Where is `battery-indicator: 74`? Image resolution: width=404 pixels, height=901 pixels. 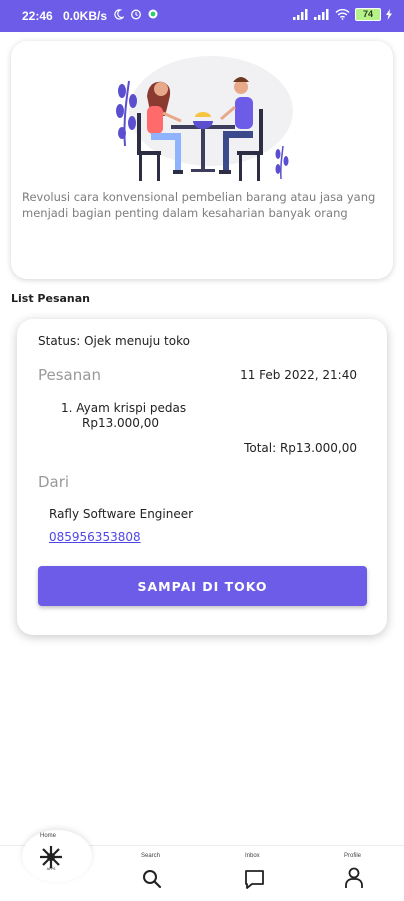
battery-indicator: 74 is located at coordinates (368, 14).